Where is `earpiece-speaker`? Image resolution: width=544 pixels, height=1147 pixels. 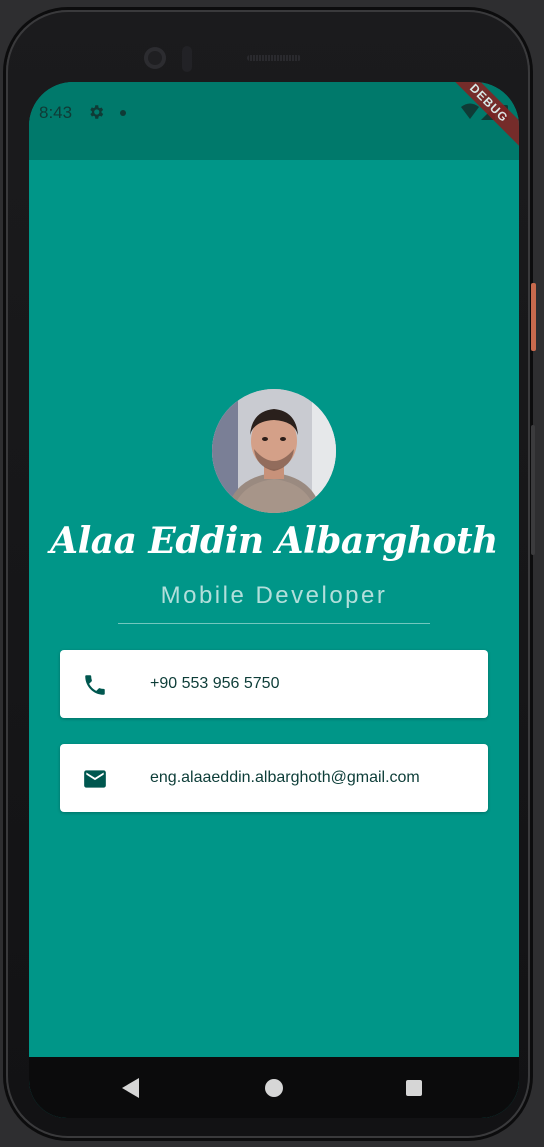 earpiece-speaker is located at coordinates (274, 58).